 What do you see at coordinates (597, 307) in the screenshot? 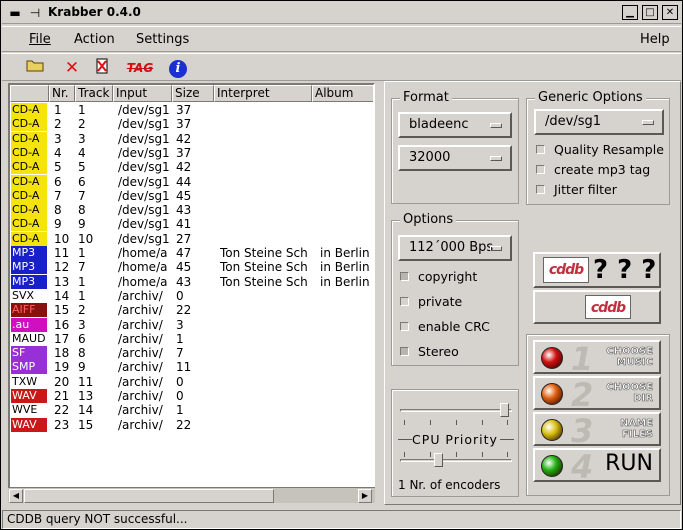
I see `cddb-submit-button: cddb` at bounding box center [597, 307].